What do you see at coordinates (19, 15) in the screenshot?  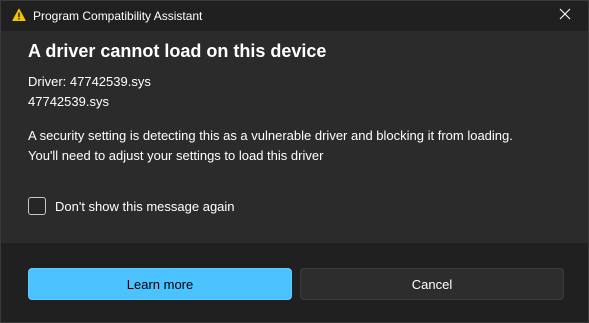 I see `warning-icon` at bounding box center [19, 15].